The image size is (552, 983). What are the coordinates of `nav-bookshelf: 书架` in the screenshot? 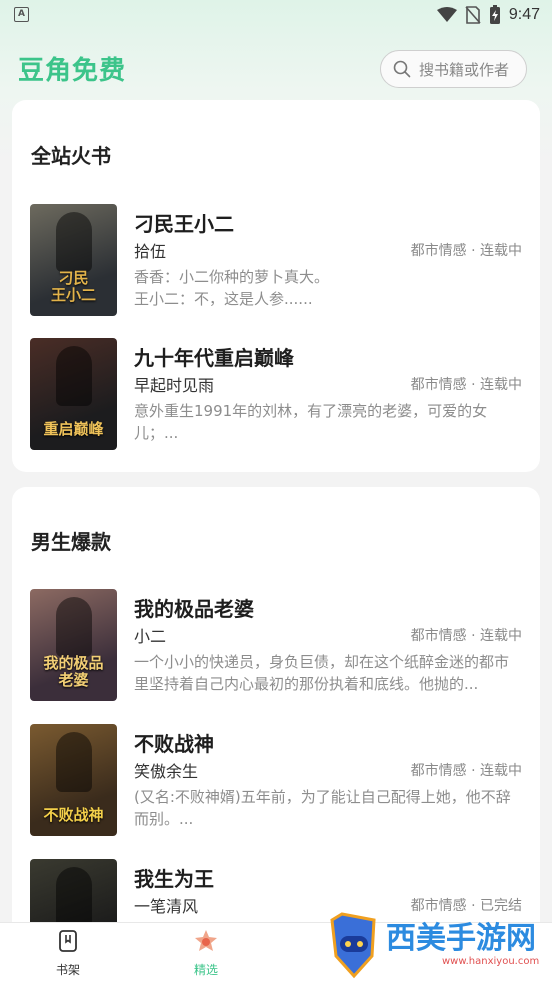 It's located at (68, 953).